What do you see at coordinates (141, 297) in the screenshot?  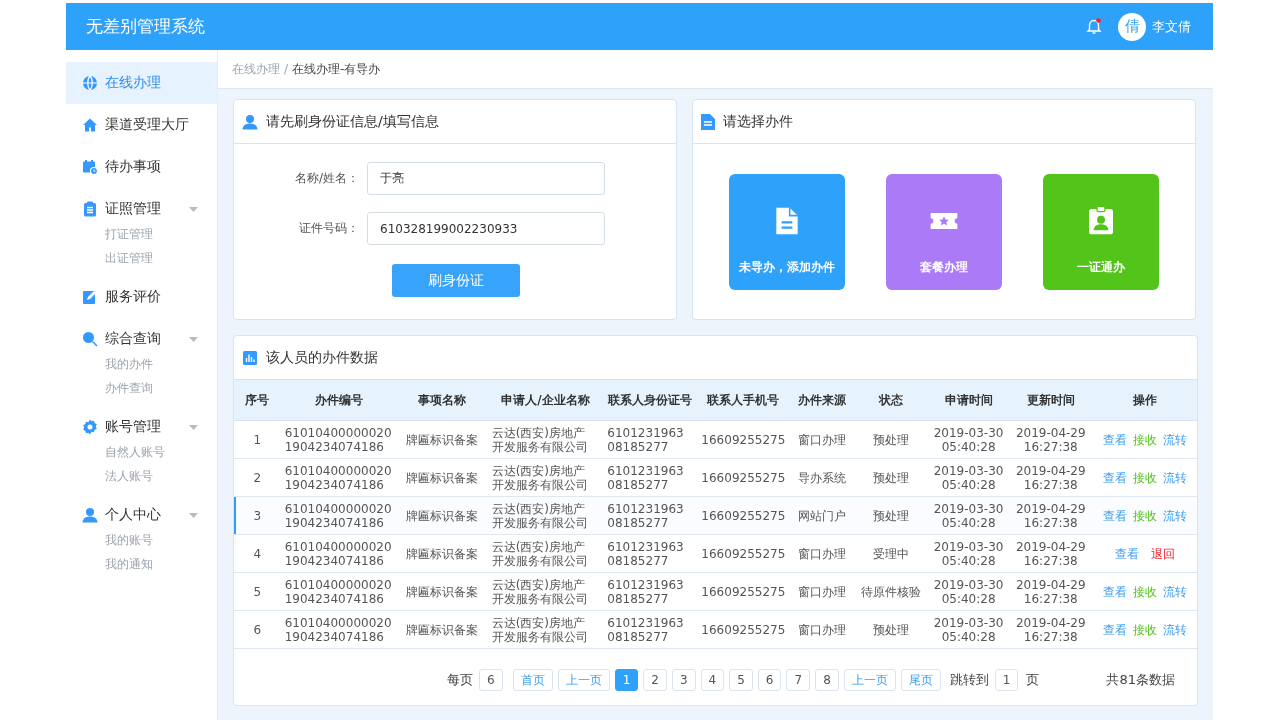 I see `sidebar-item: 服务评价` at bounding box center [141, 297].